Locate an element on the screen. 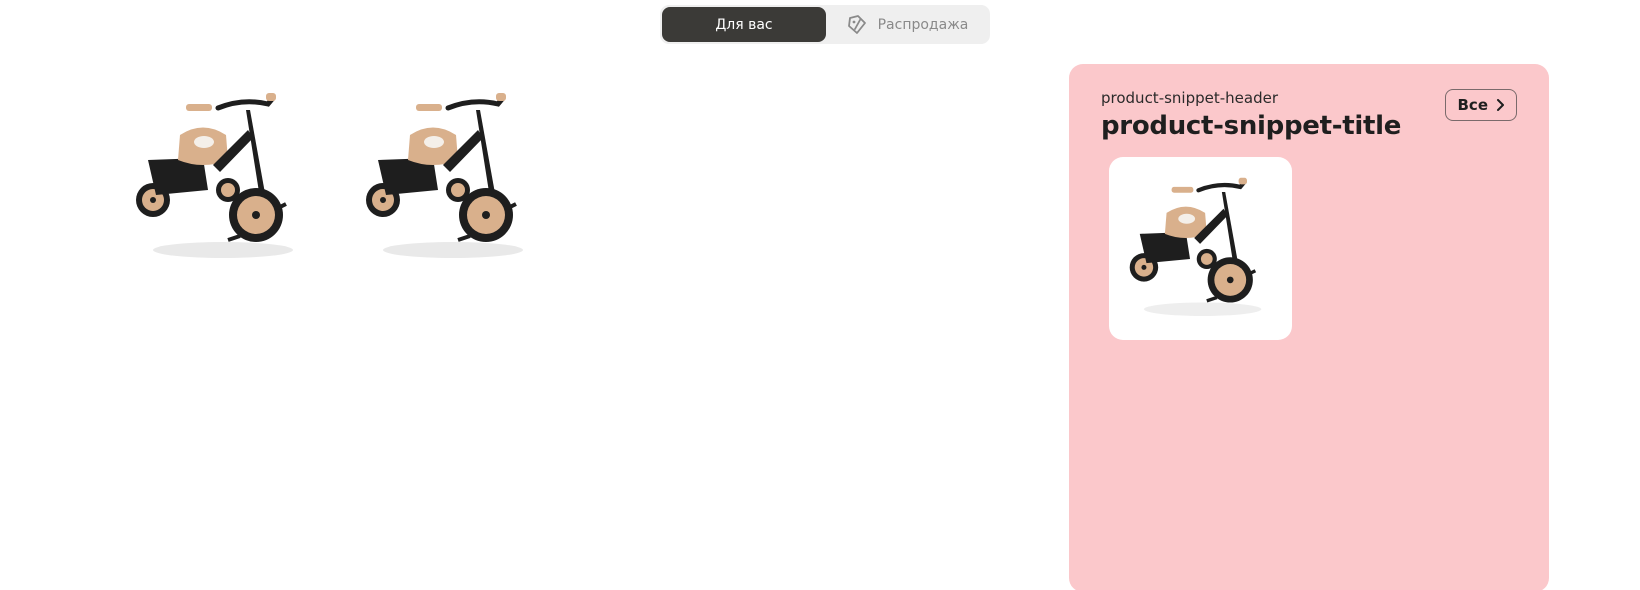  tab-sale-label: Распродажа is located at coordinates (923, 24).